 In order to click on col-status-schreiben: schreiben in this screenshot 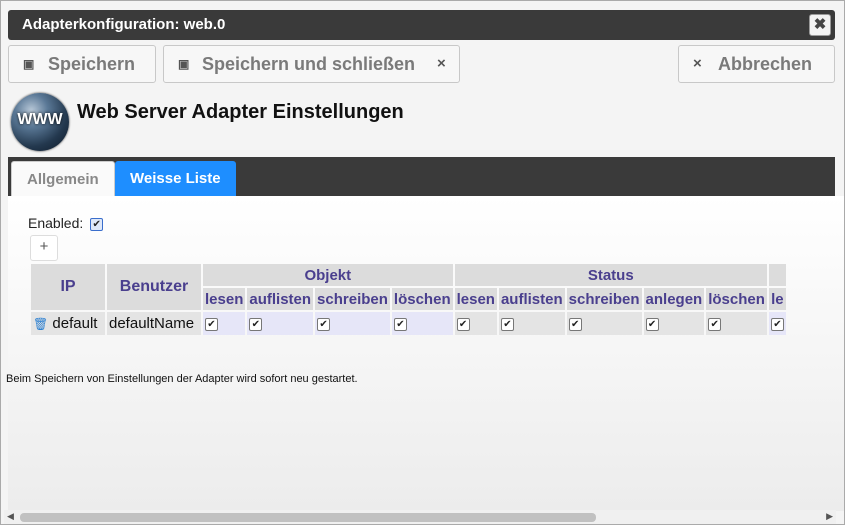, I will do `click(604, 299)`.